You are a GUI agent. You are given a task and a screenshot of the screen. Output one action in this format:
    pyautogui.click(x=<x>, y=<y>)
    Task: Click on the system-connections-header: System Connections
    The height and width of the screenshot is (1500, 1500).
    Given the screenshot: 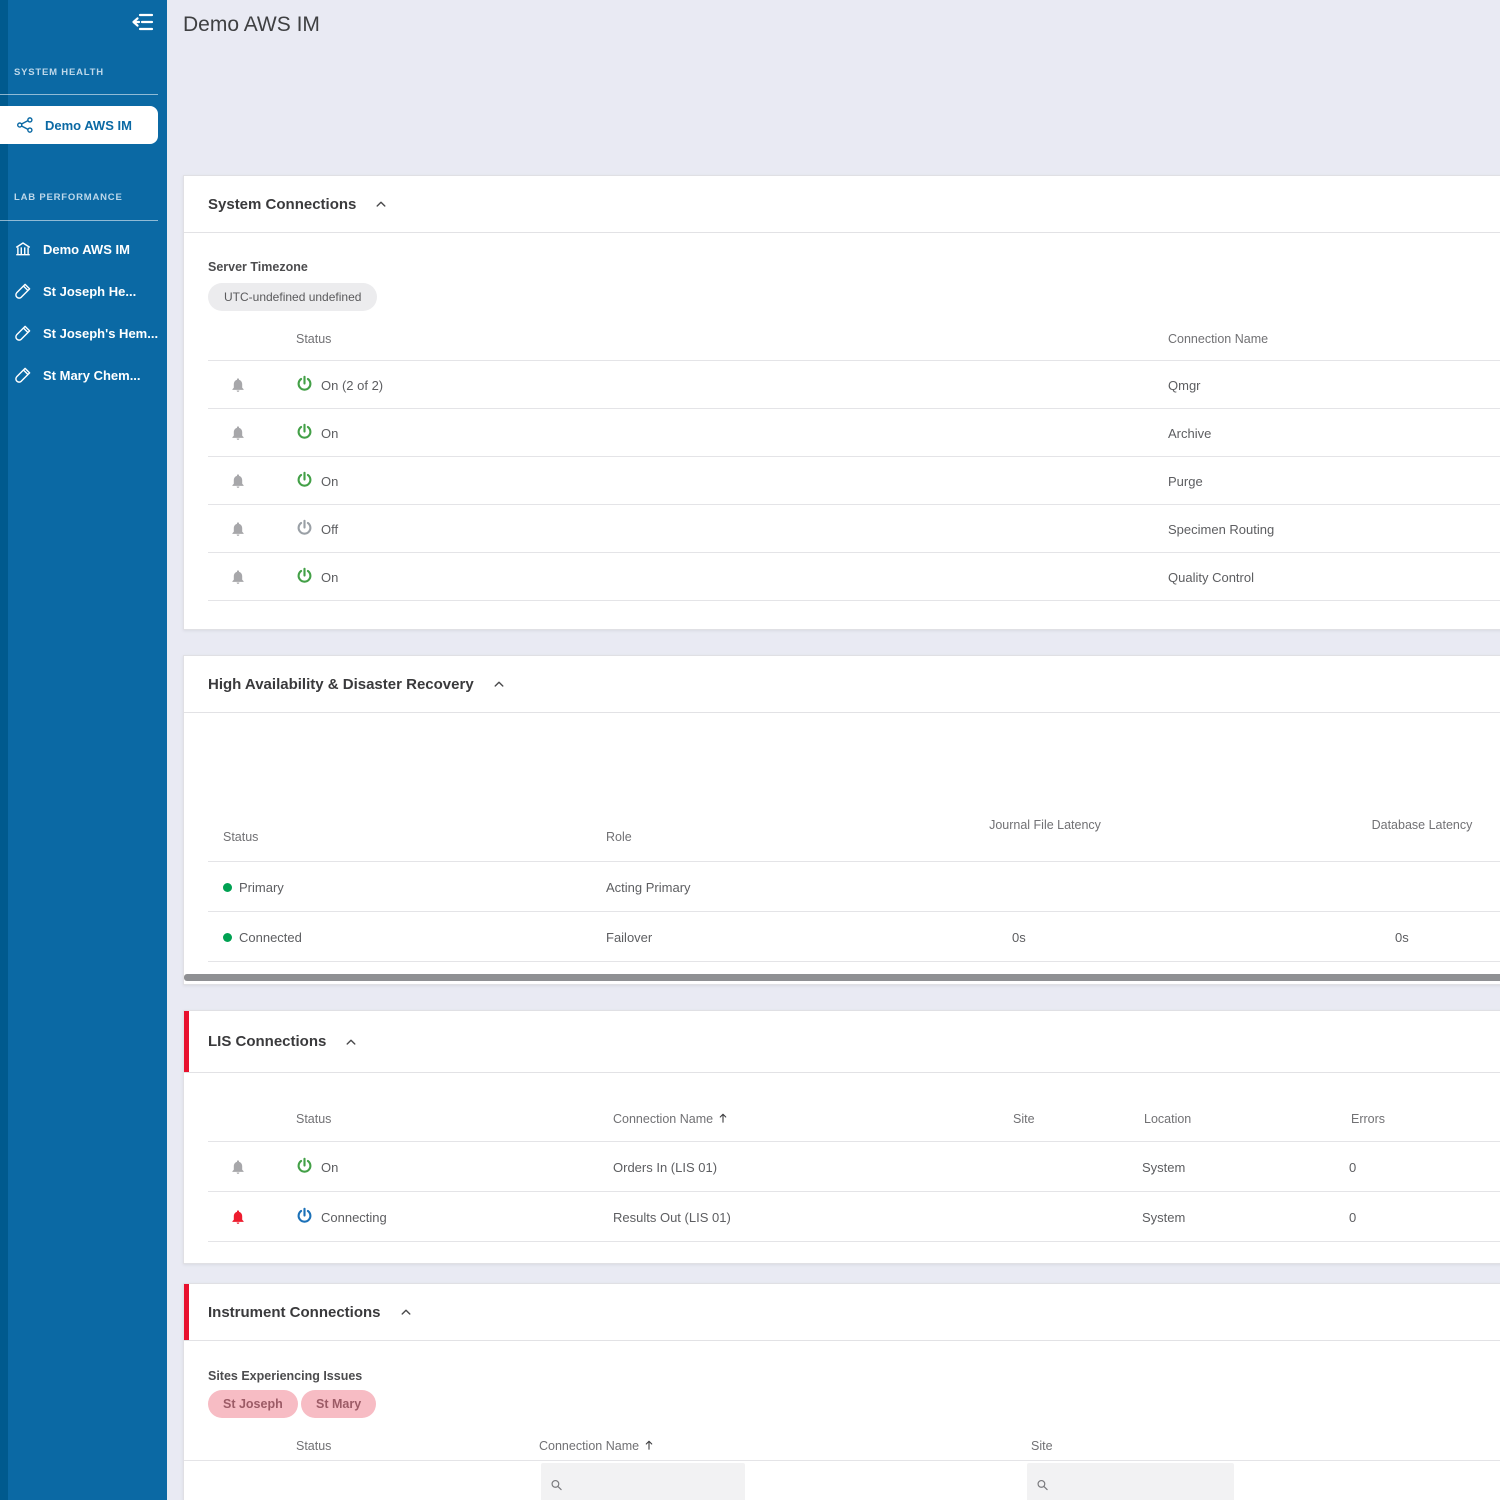 What is the action you would take?
    pyautogui.click(x=842, y=204)
    